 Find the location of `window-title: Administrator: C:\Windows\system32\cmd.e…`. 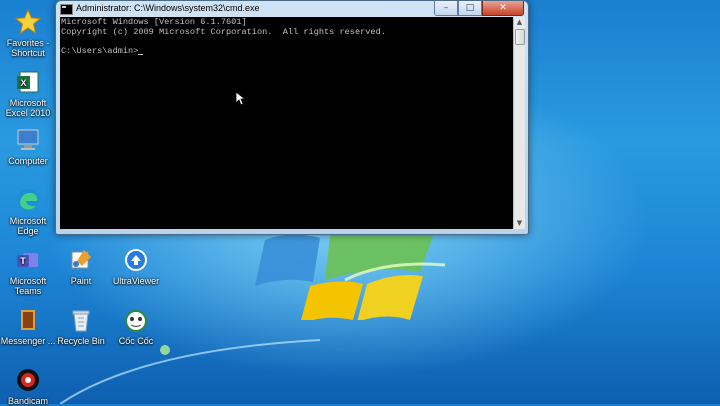

window-title: Administrator: C:\Windows\system32\cmd.e… is located at coordinates (168, 8).